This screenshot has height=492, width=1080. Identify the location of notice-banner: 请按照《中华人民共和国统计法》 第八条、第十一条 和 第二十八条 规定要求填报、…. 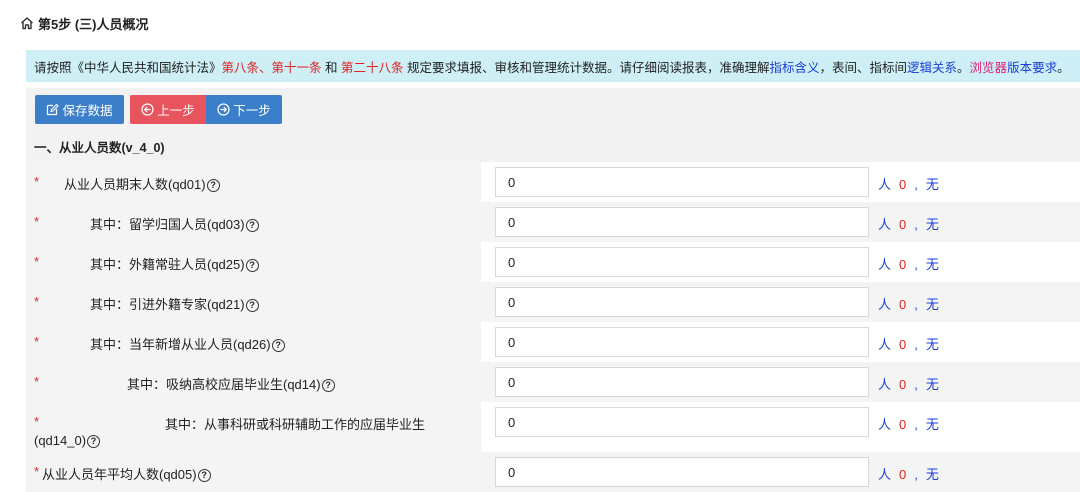
(553, 66).